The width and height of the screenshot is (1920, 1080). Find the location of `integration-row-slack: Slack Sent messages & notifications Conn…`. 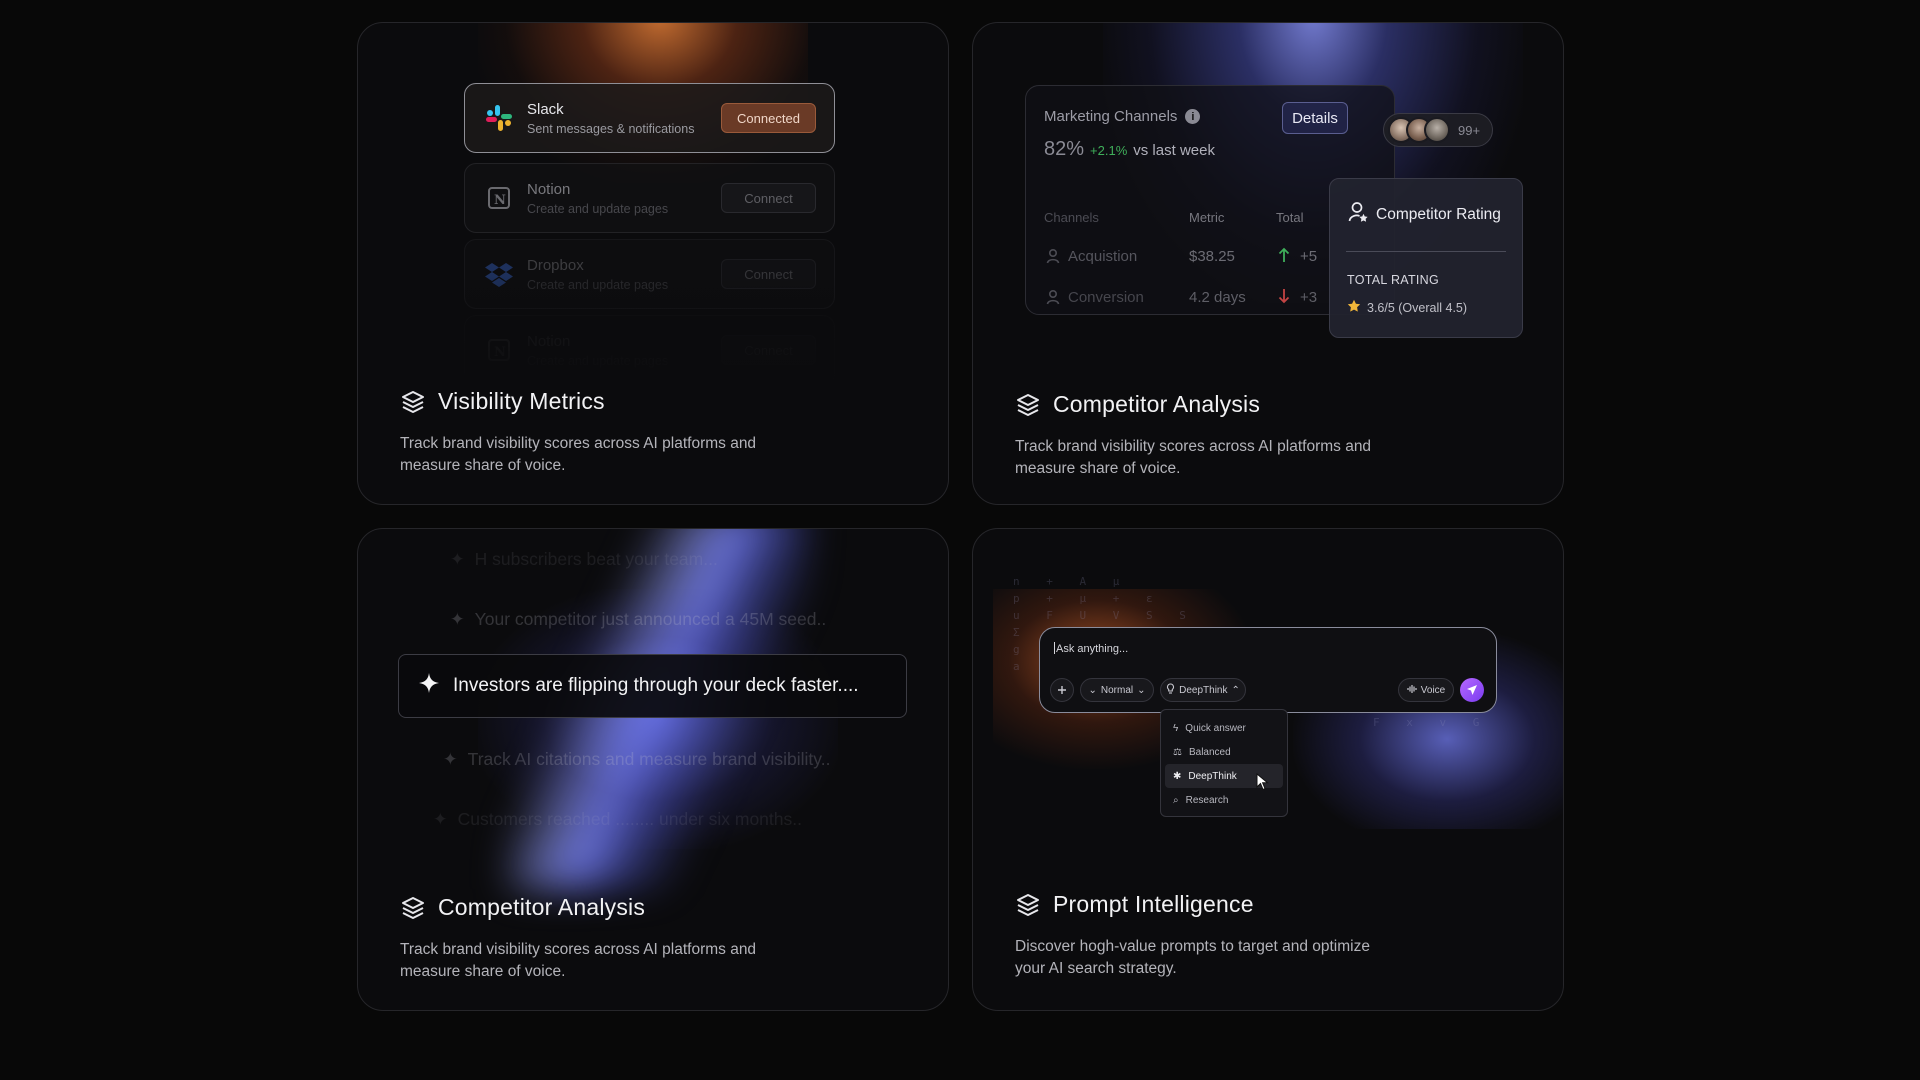

integration-row-slack: Slack Sent messages & notifications Conn… is located at coordinates (649, 118).